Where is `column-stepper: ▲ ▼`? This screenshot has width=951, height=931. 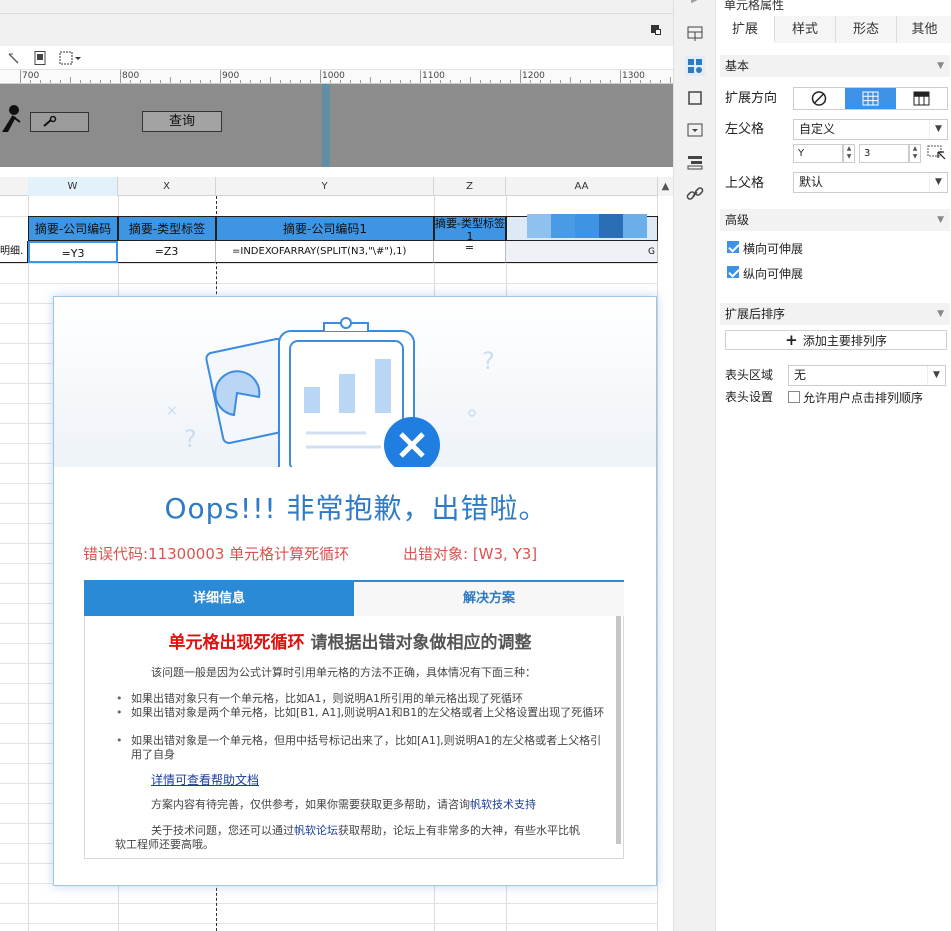 column-stepper: ▲ ▼ is located at coordinates (849, 153).